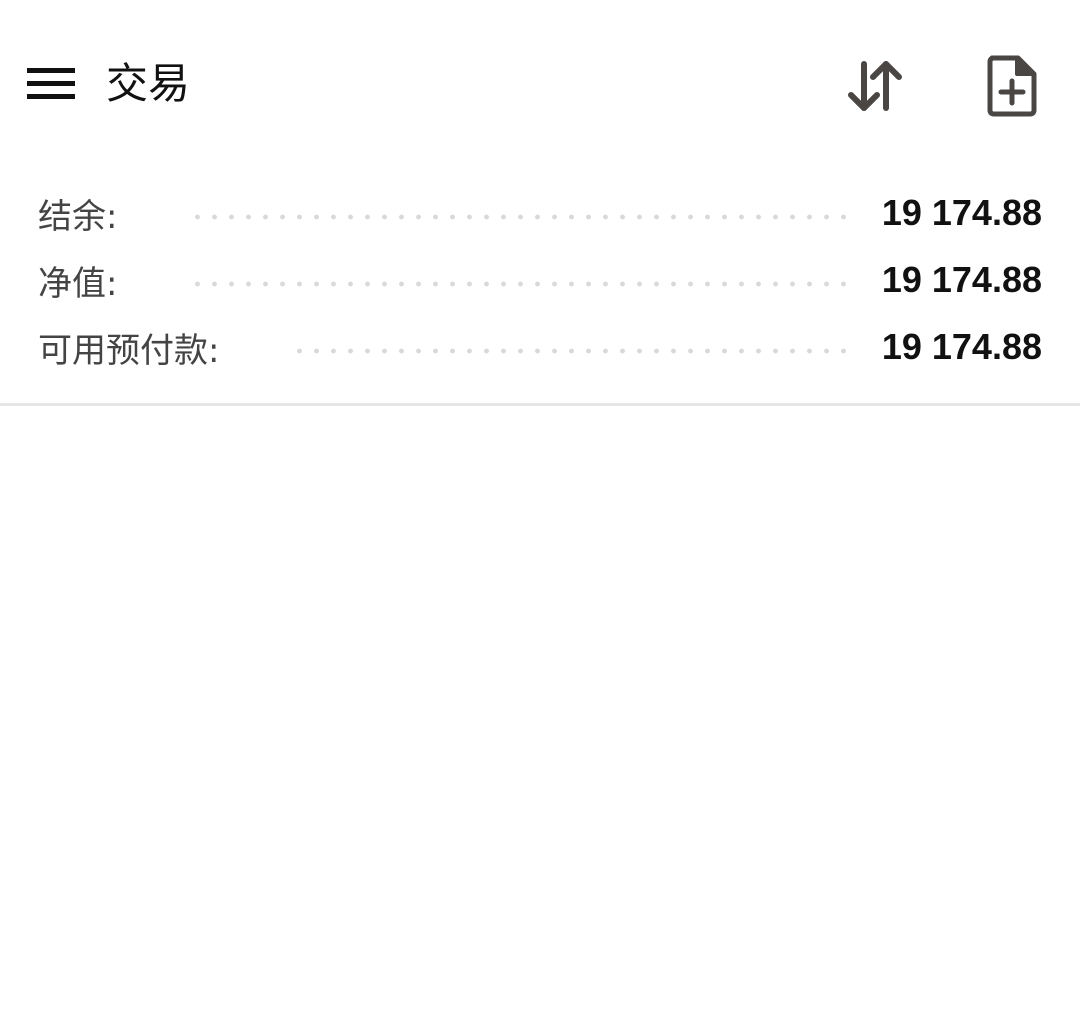  I want to click on sort-arrows-icon, so click(875, 86).